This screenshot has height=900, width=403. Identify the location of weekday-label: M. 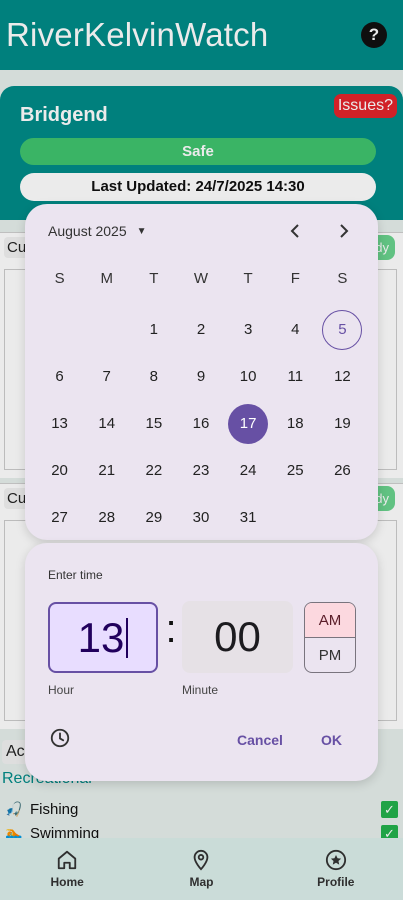
(106, 278).